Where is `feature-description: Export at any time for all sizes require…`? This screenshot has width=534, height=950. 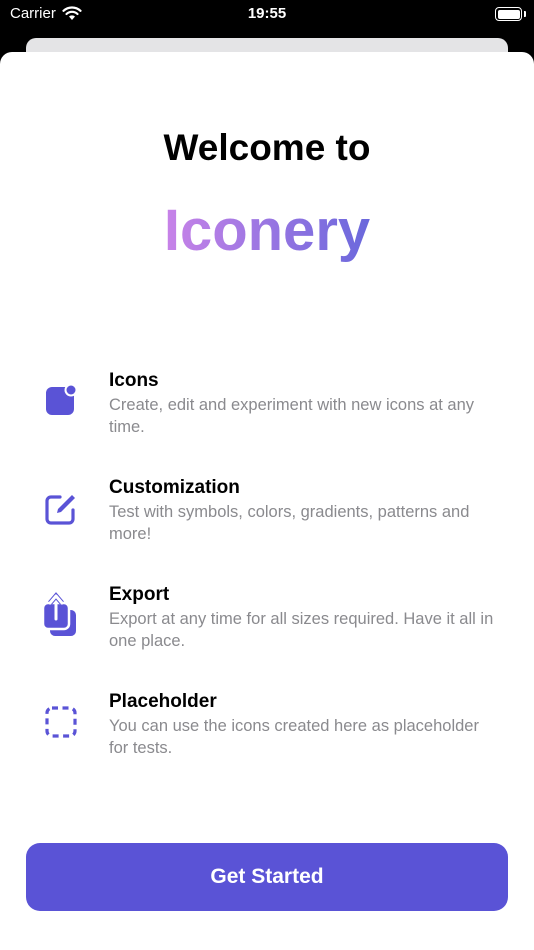 feature-description: Export at any time for all sizes require… is located at coordinates (301, 630).